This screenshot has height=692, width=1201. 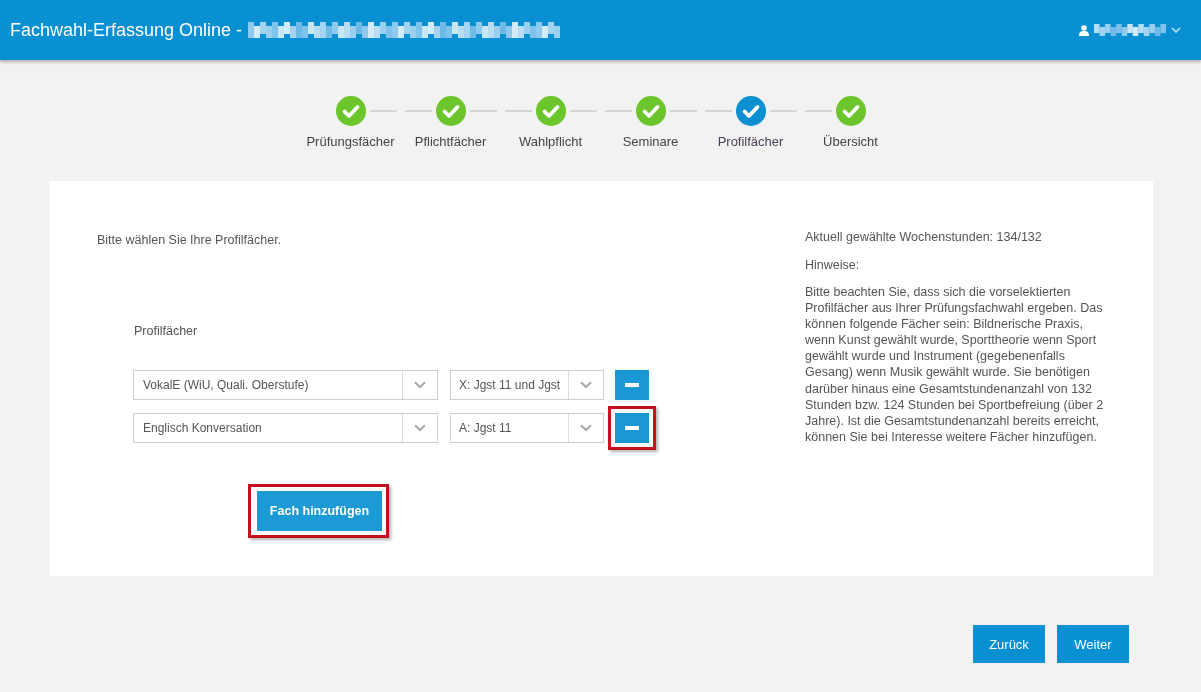 What do you see at coordinates (450, 141) in the screenshot?
I see `step-label: Pflichtfächer` at bounding box center [450, 141].